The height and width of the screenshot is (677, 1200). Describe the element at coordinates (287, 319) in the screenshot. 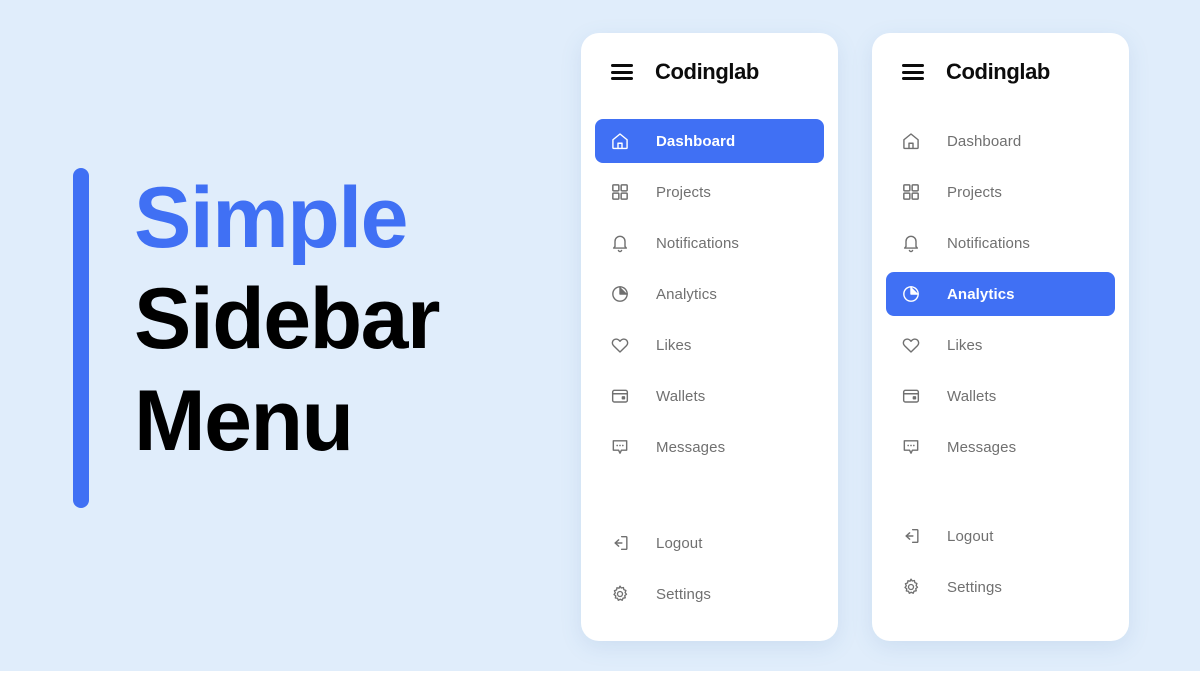

I see `hero-line-2: Sidebar` at that location.